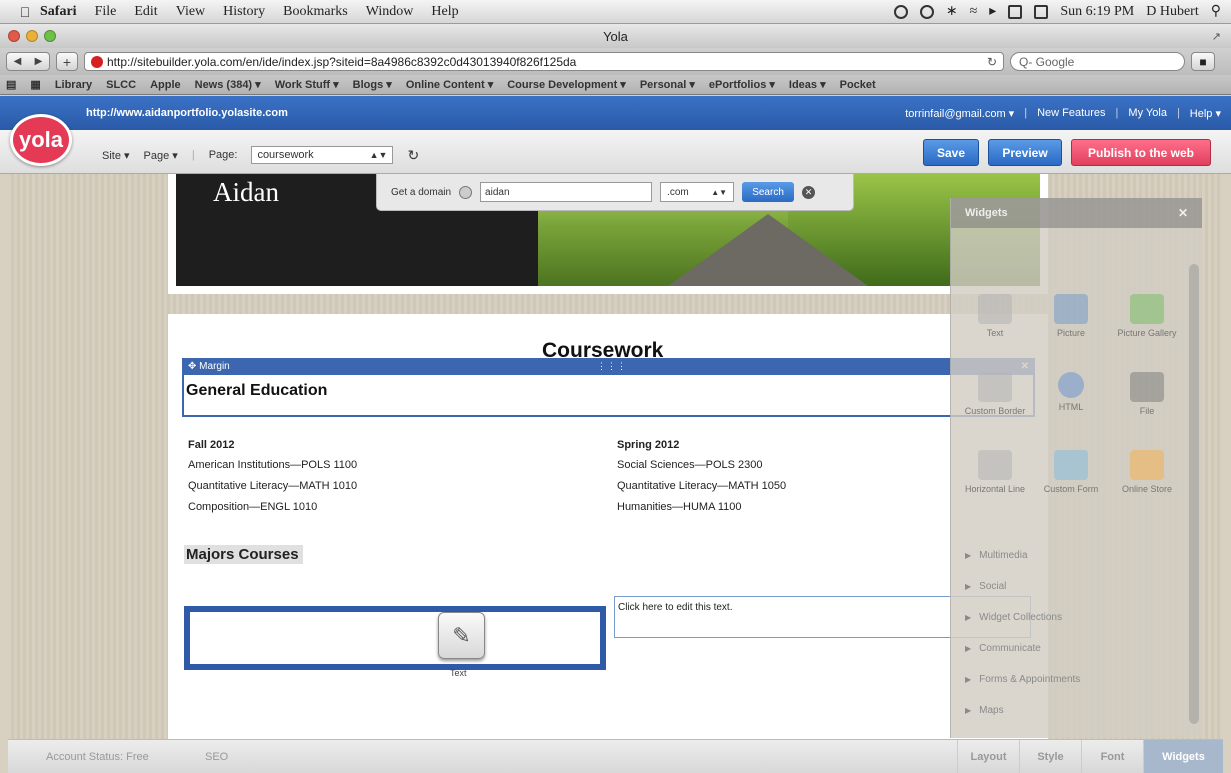 The width and height of the screenshot is (1231, 773). Describe the element at coordinates (995, 316) in the screenshot. I see `widget-text: Text` at that location.